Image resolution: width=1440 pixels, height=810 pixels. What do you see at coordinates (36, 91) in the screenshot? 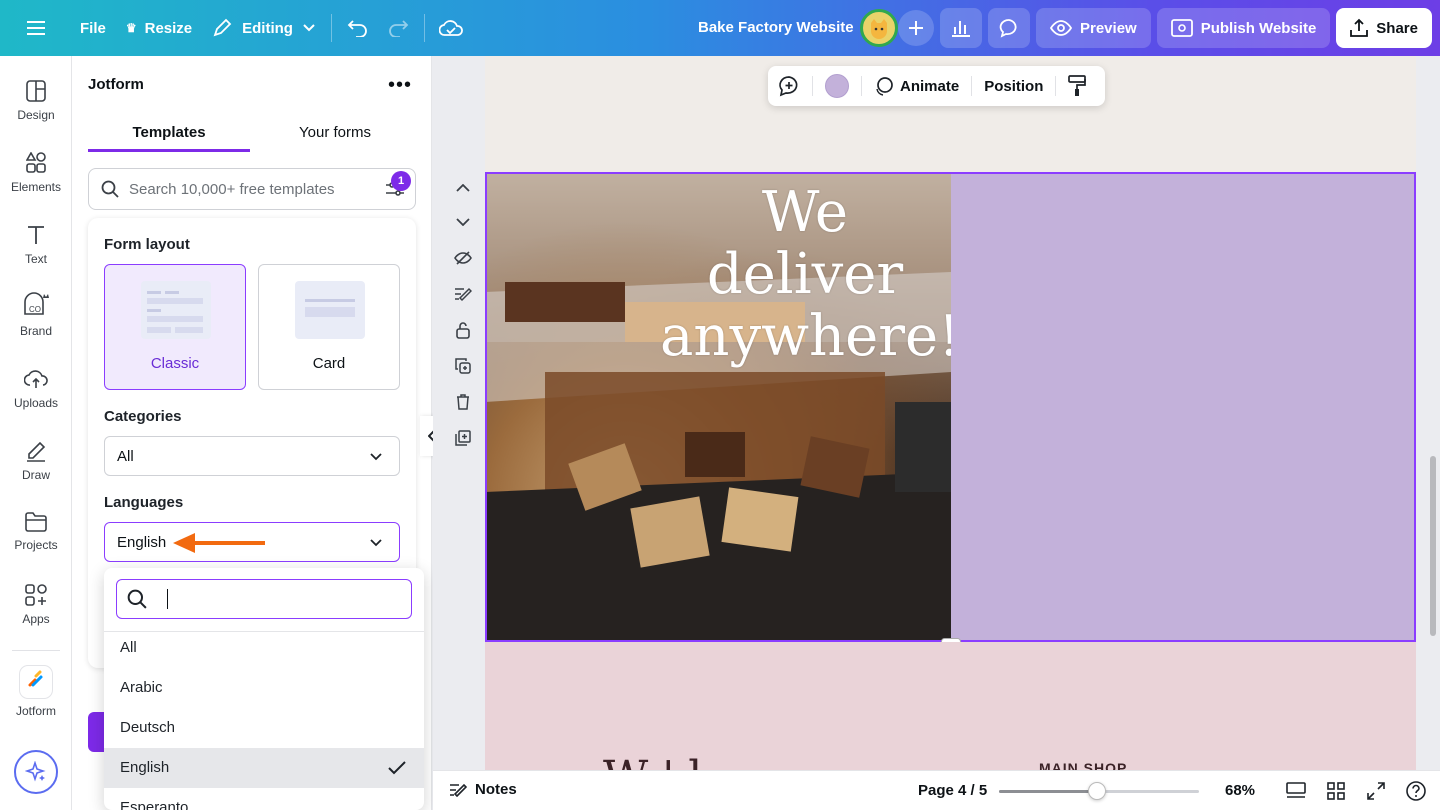
I see `design-icon` at bounding box center [36, 91].